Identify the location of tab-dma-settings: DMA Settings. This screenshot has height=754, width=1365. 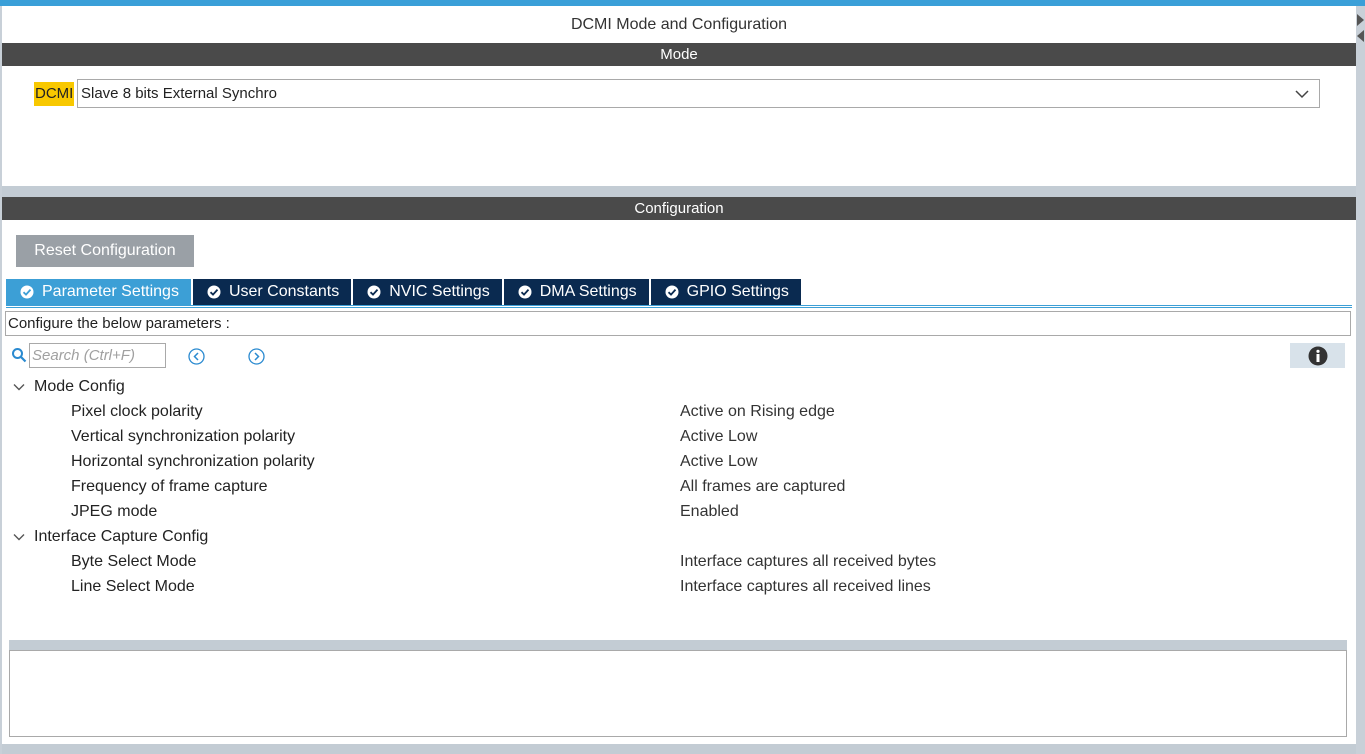
(576, 292).